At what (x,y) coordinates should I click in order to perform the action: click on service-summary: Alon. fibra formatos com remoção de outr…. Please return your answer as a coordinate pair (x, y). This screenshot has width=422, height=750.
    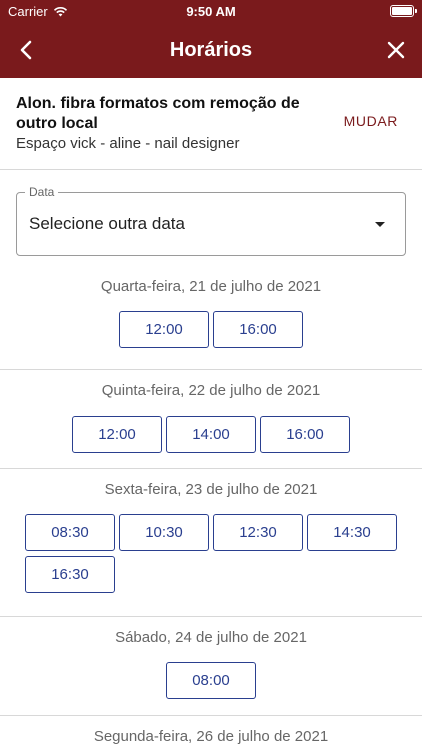
    Looking at the image, I should click on (211, 124).